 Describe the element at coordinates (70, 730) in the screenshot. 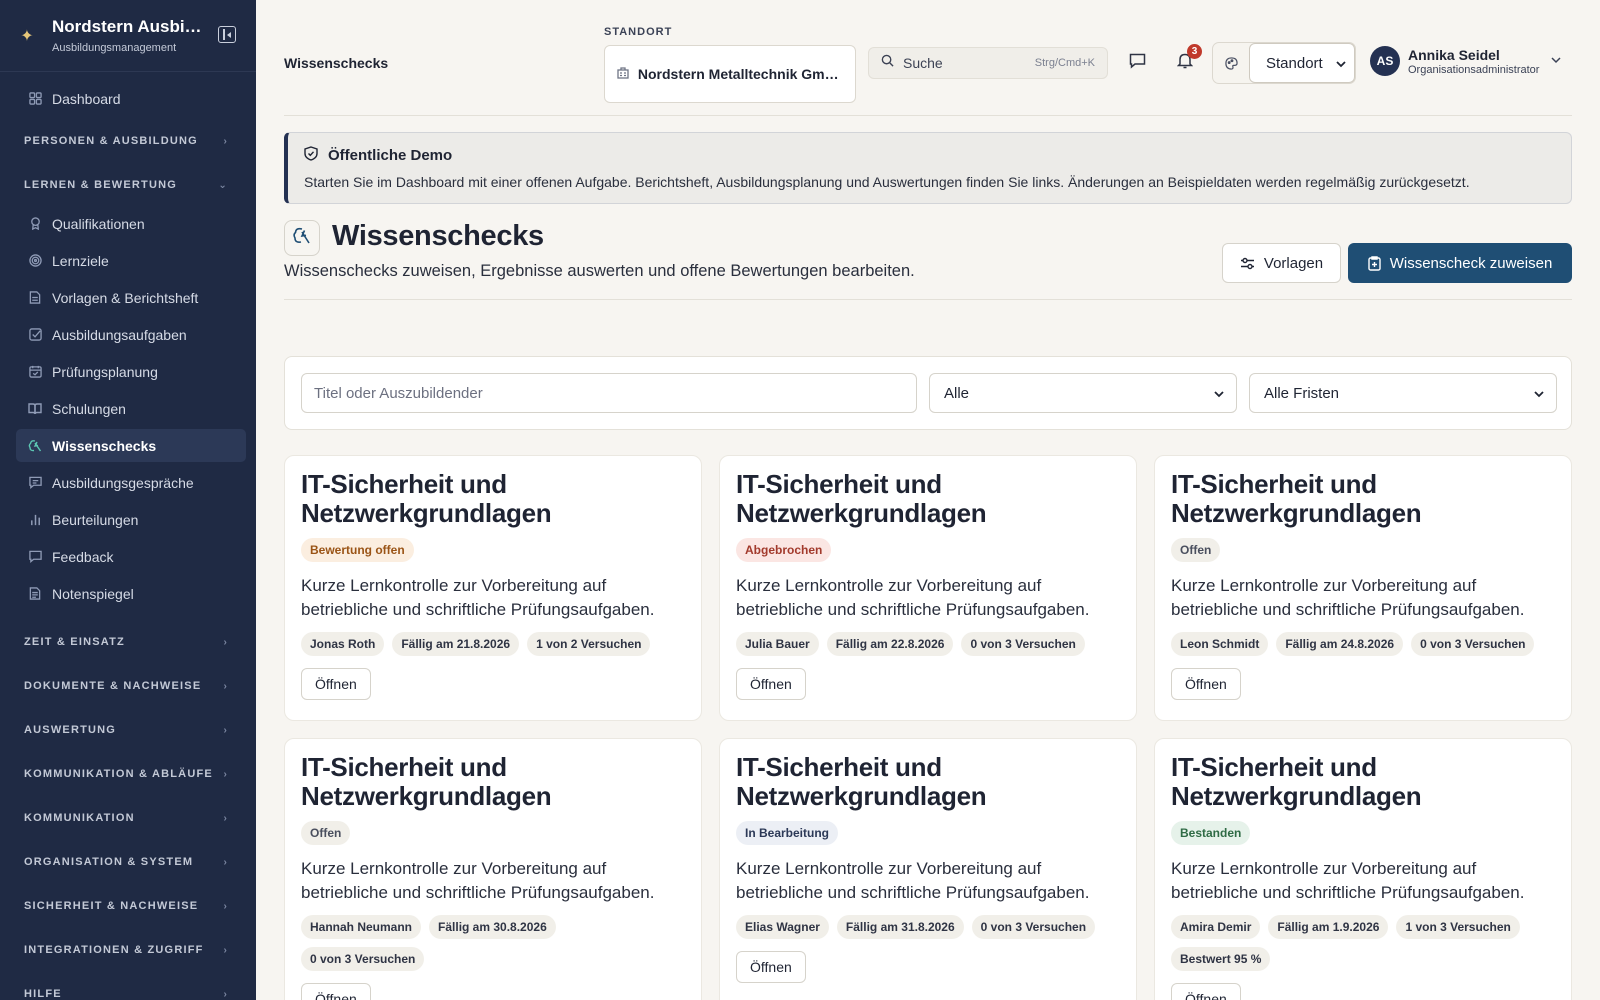

I see `section-label: AUSWERTUNG` at that location.